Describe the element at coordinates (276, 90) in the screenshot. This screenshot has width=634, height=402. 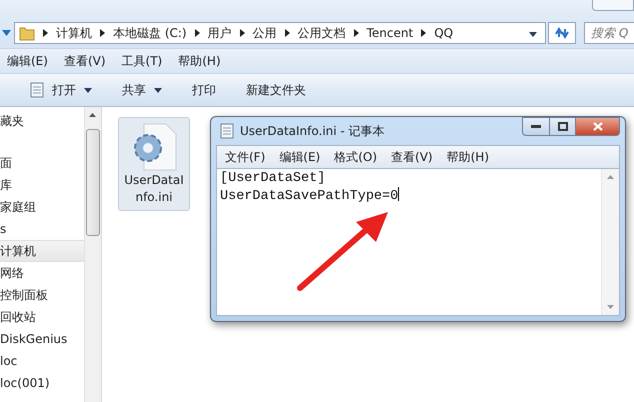
I see `toolbar-button: 新建文件夹` at that location.